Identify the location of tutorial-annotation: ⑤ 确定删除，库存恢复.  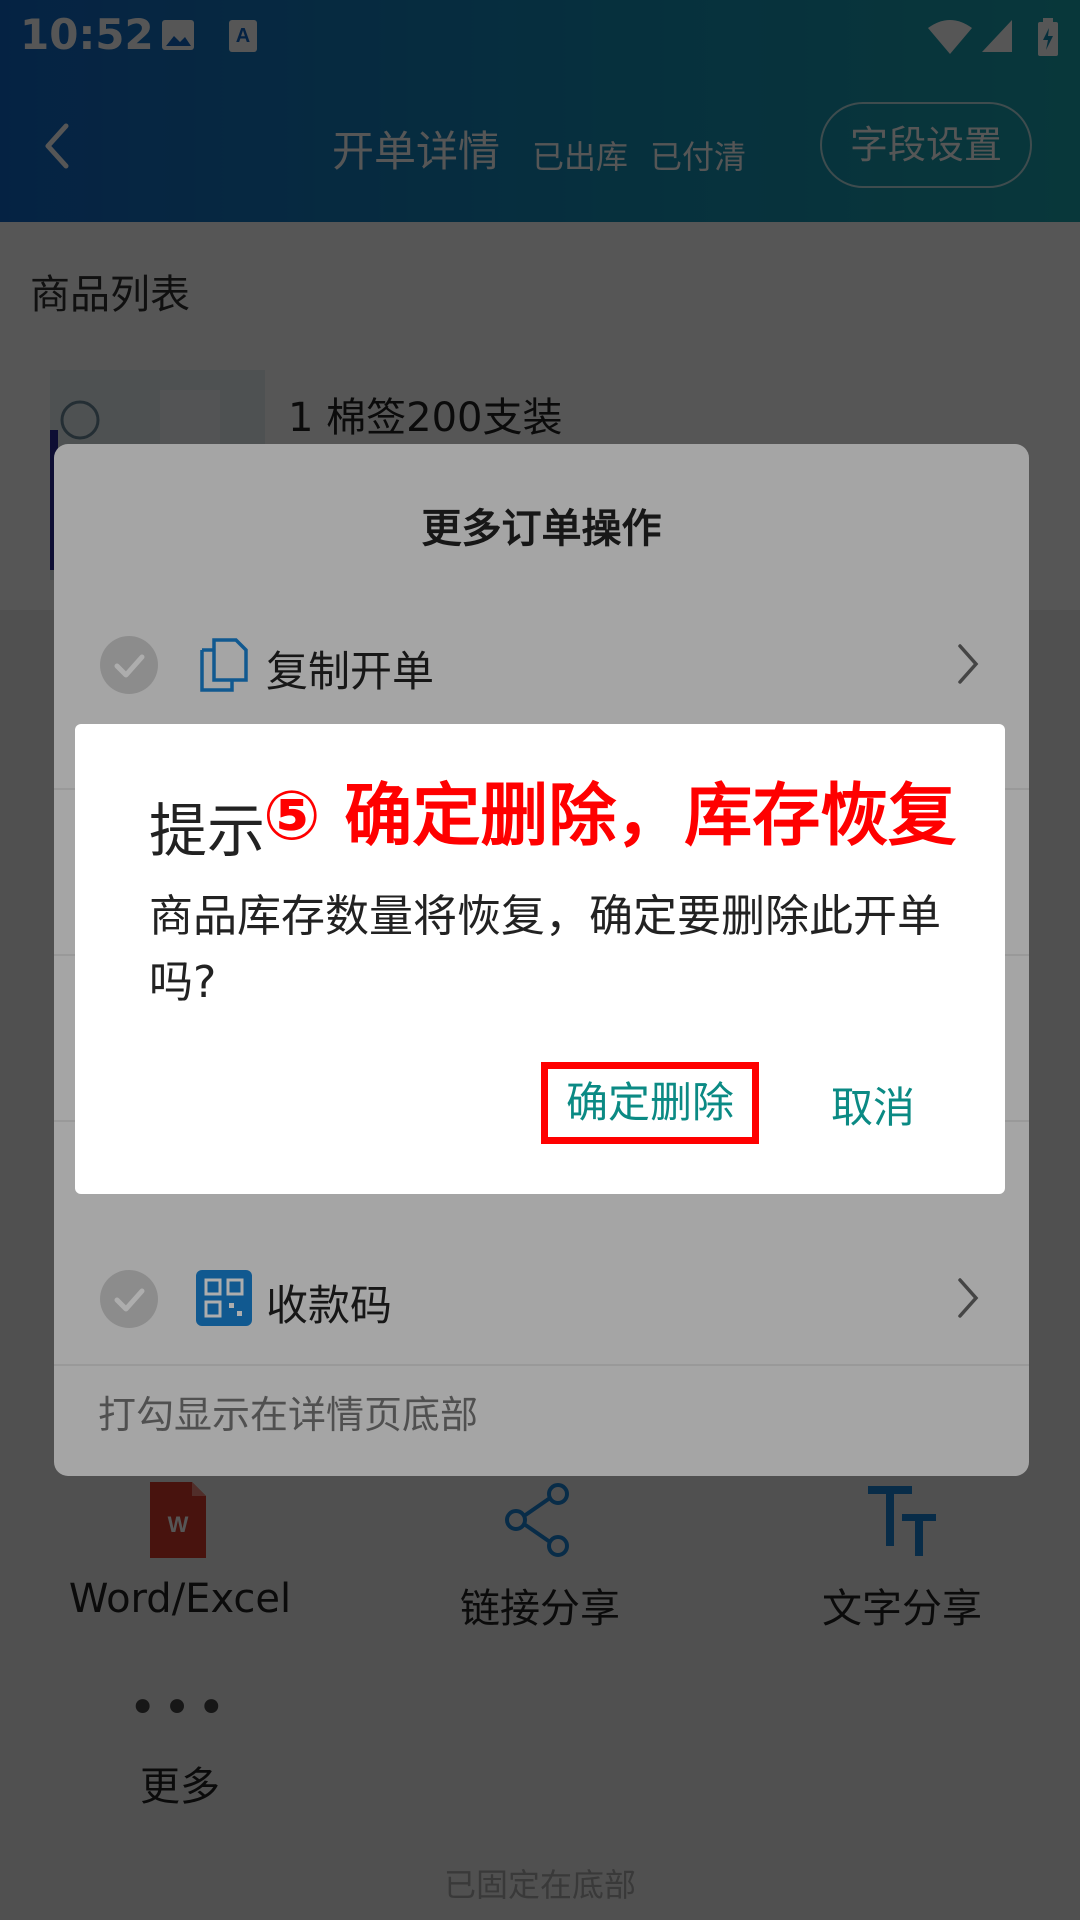
(610, 816).